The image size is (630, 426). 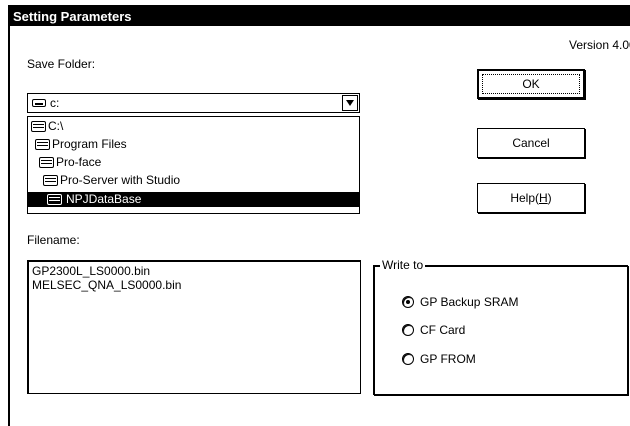 What do you see at coordinates (403, 265) in the screenshot?
I see `write-to-group-title: Write to` at bounding box center [403, 265].